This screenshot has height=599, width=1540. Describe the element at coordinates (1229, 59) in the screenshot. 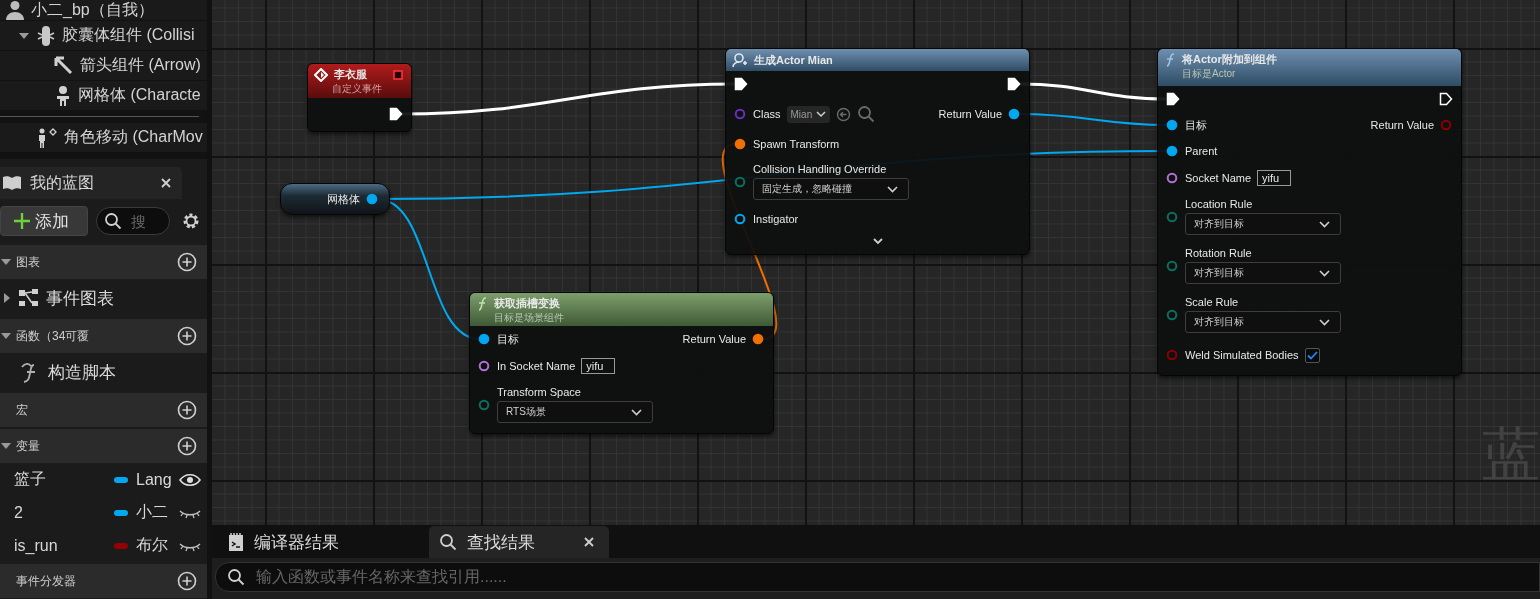

I see `node-title: 将Actor附加到组件` at that location.